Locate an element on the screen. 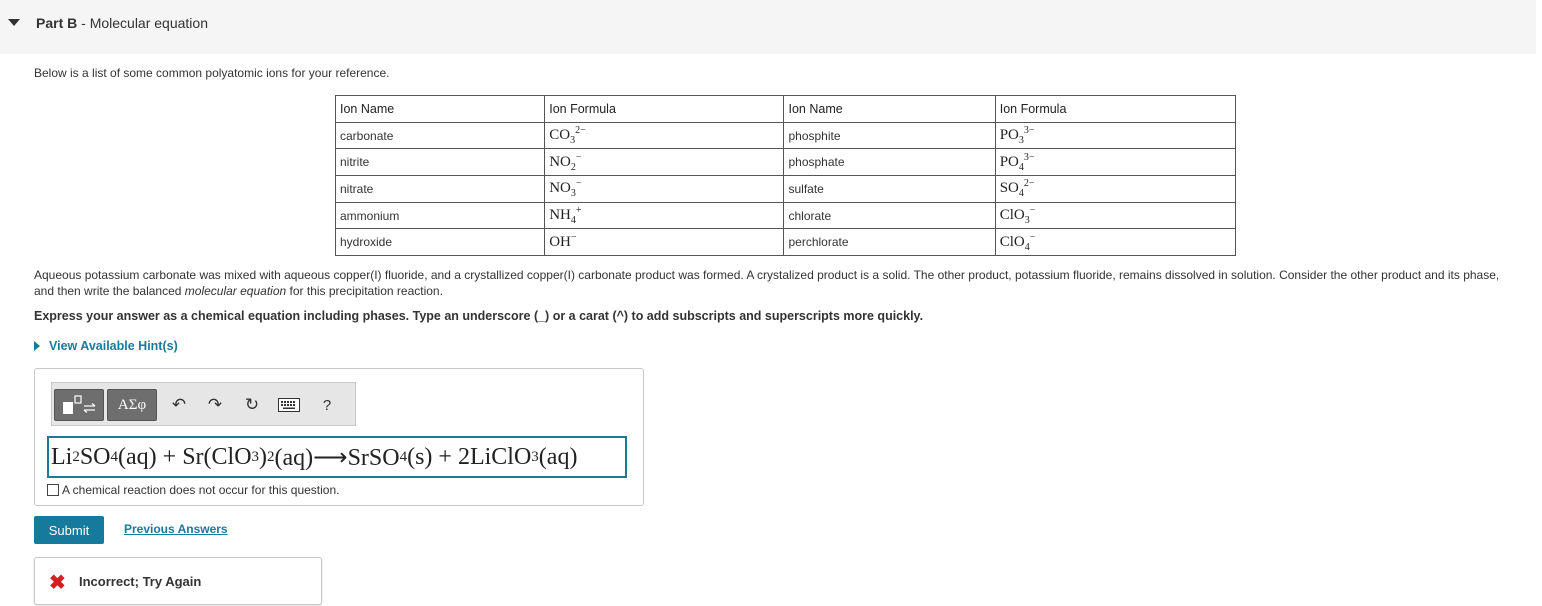 Image resolution: width=1542 pixels, height=606 pixels. greek-symbols-button: ΑΣφ is located at coordinates (132, 405).